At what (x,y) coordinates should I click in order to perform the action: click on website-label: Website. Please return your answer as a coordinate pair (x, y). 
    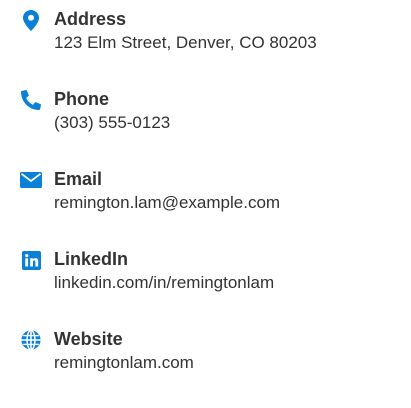
    Looking at the image, I should click on (88, 339).